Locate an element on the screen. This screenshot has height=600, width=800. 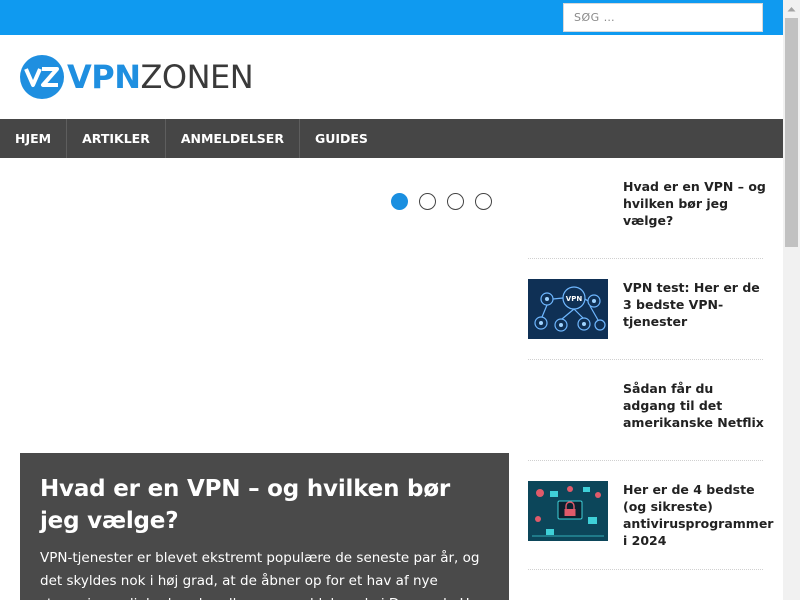
sidebar-post-thumbnail is located at coordinates (568, 511).